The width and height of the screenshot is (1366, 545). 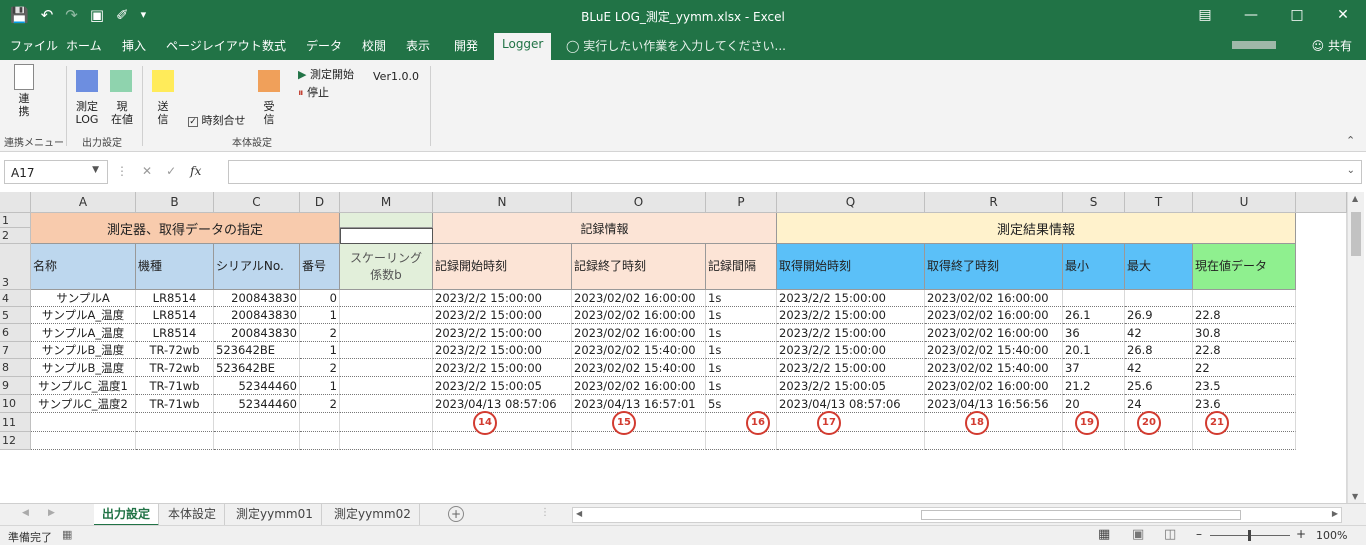 What do you see at coordinates (328, 74) in the screenshot?
I see `start-measure-button: ▶ 測定開始` at bounding box center [328, 74].